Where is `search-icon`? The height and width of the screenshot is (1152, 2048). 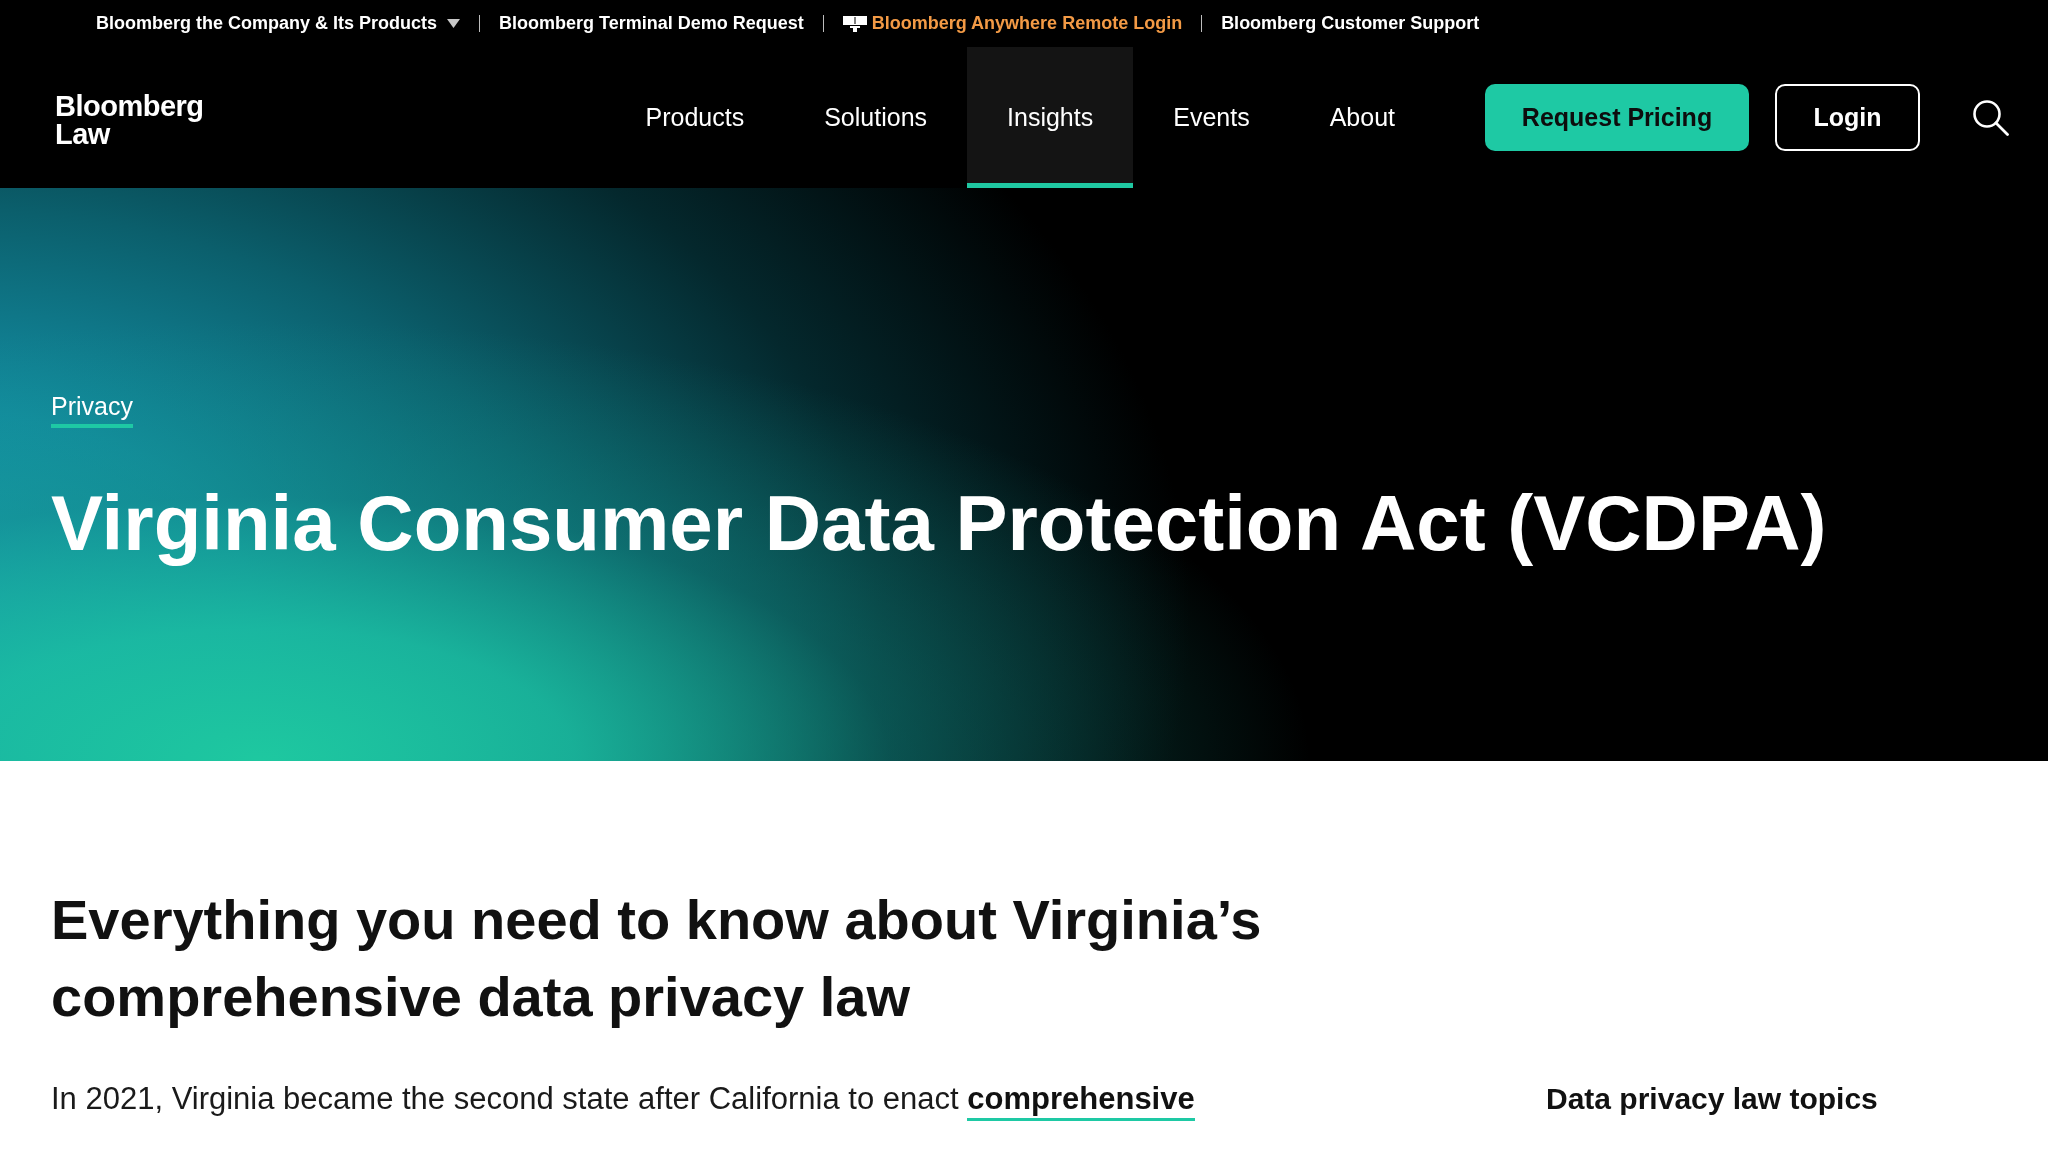 search-icon is located at coordinates (1990, 117).